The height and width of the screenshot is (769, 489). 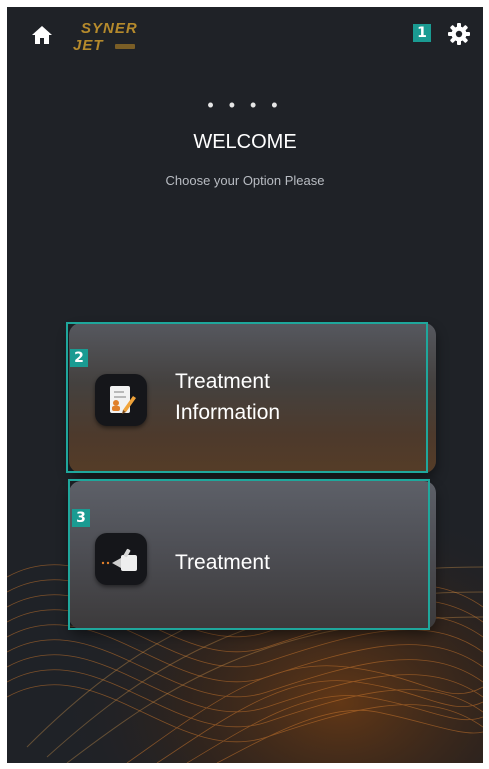 I want to click on handpiece-icon, so click(x=121, y=559).